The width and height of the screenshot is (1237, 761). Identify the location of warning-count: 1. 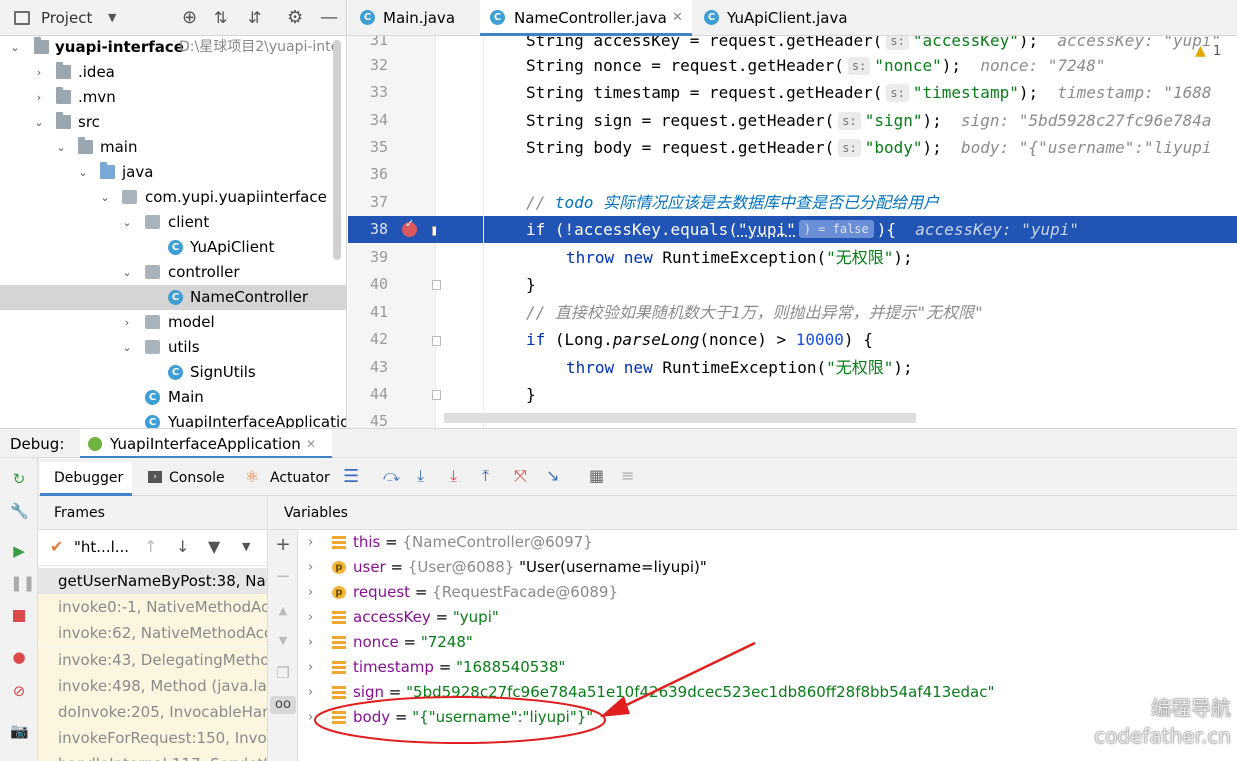
(1217, 51).